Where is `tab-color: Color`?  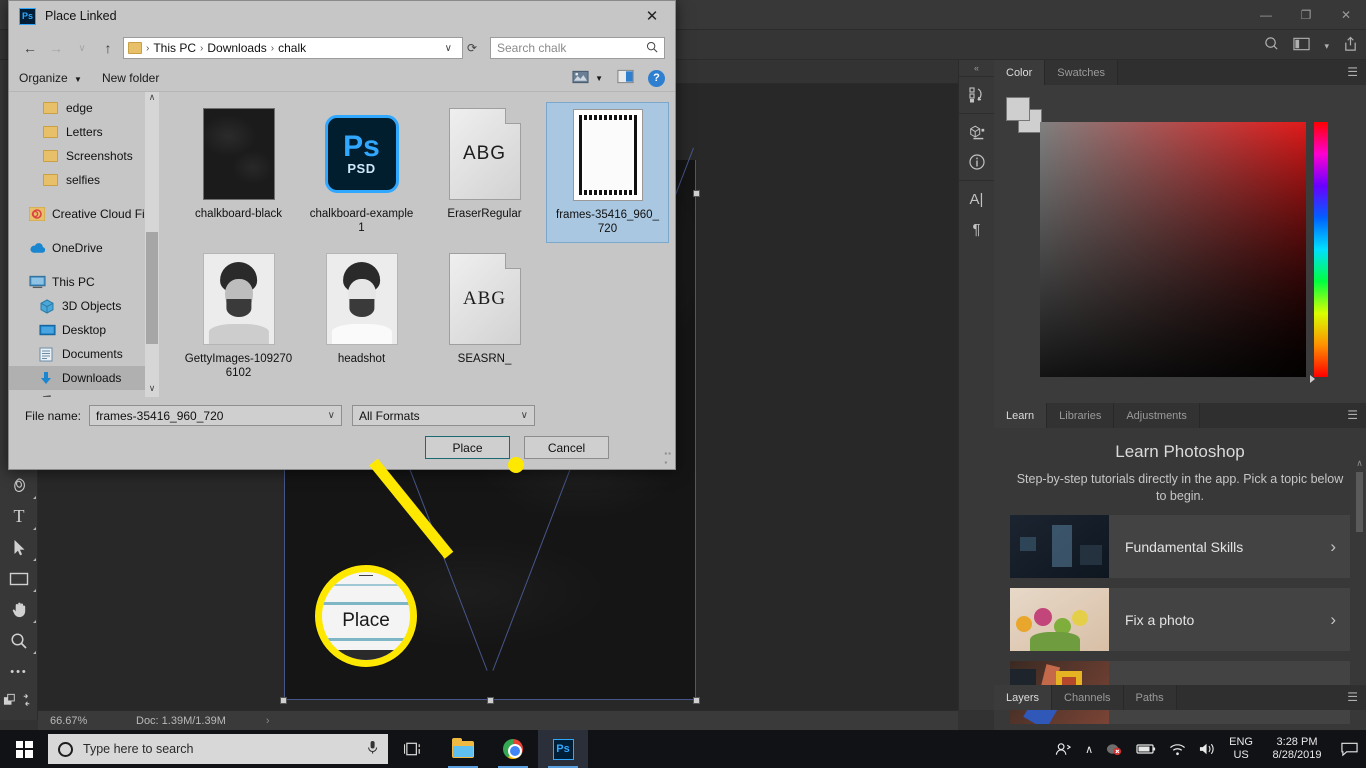
tab-color: Color is located at coordinates (1020, 72).